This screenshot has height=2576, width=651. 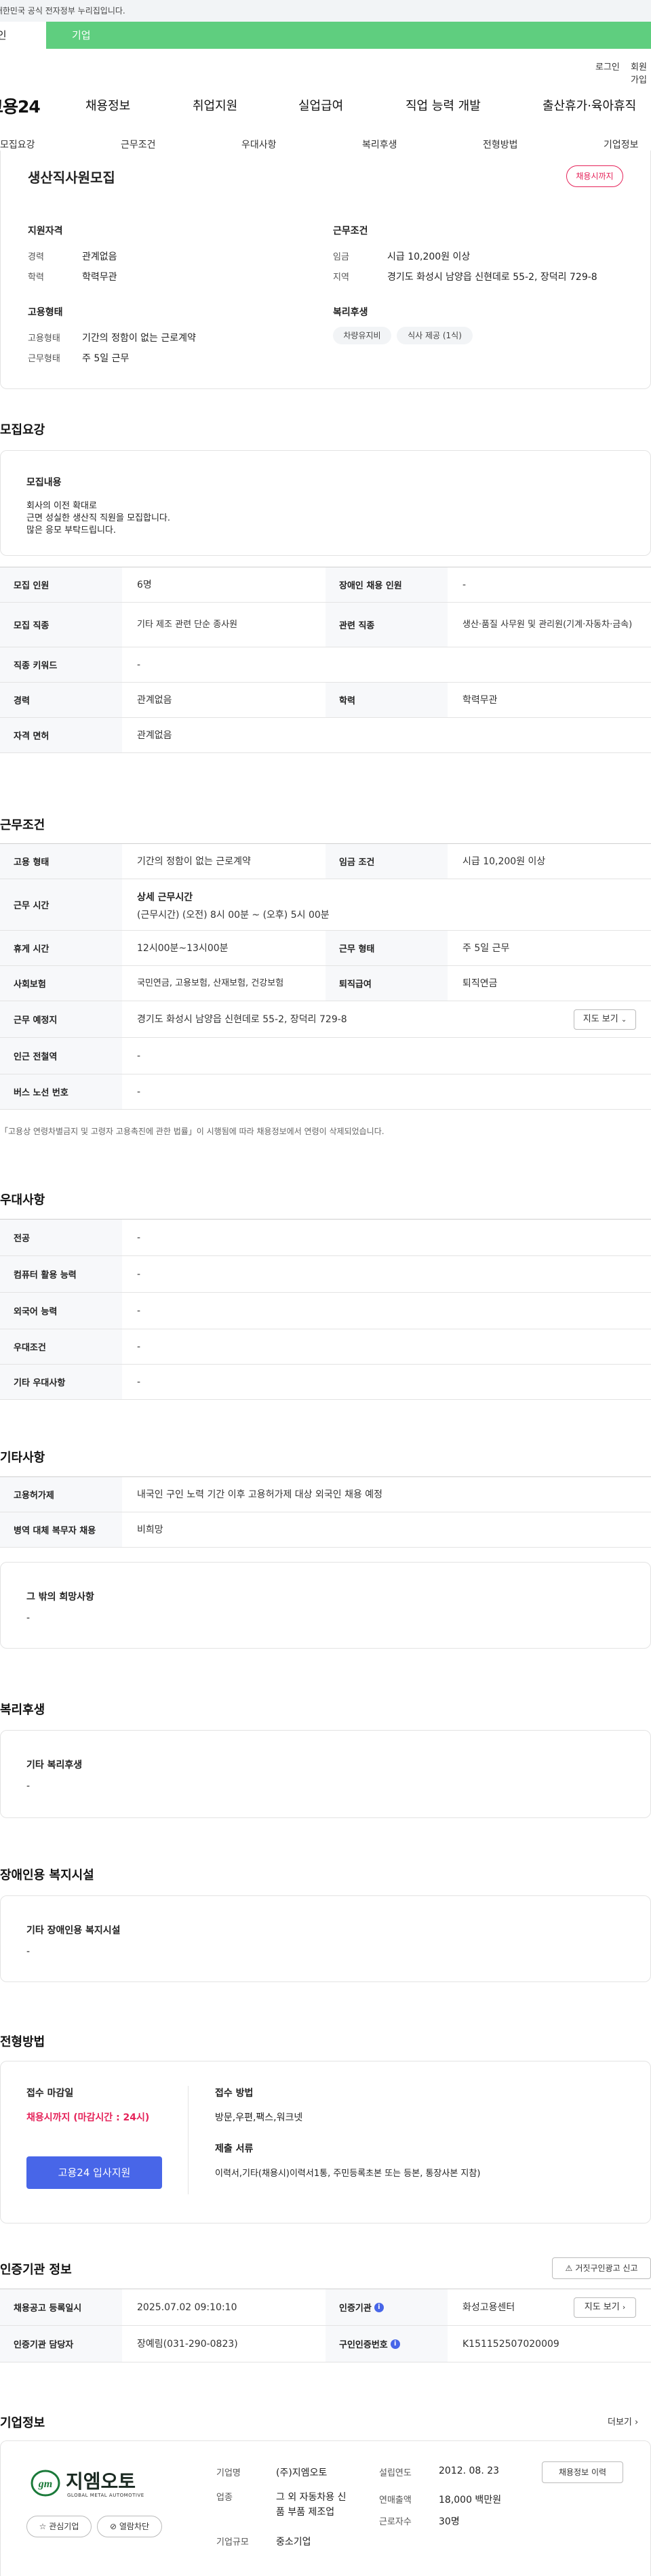 What do you see at coordinates (443, 105) in the screenshot?
I see `gnb-item-vocational-training: 직업 능력 개발` at bounding box center [443, 105].